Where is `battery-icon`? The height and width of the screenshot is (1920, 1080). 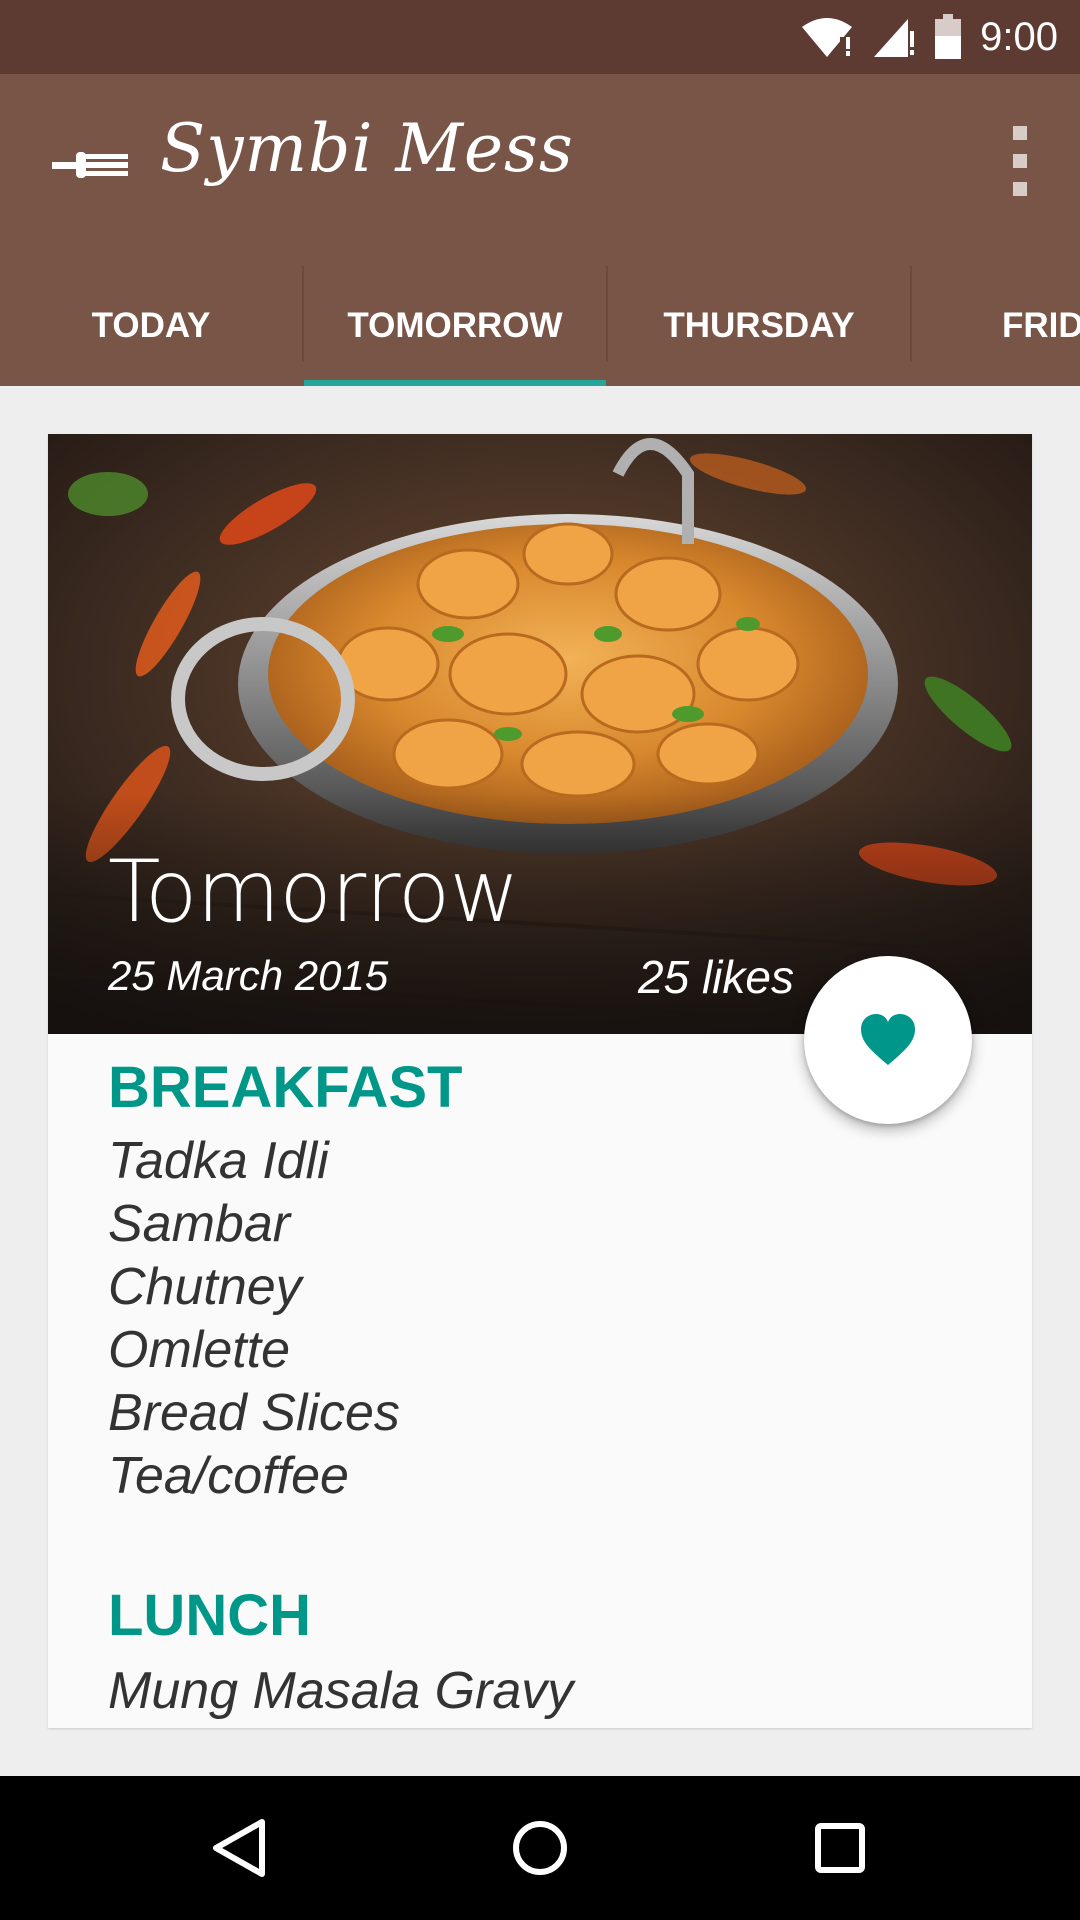
battery-icon is located at coordinates (948, 36).